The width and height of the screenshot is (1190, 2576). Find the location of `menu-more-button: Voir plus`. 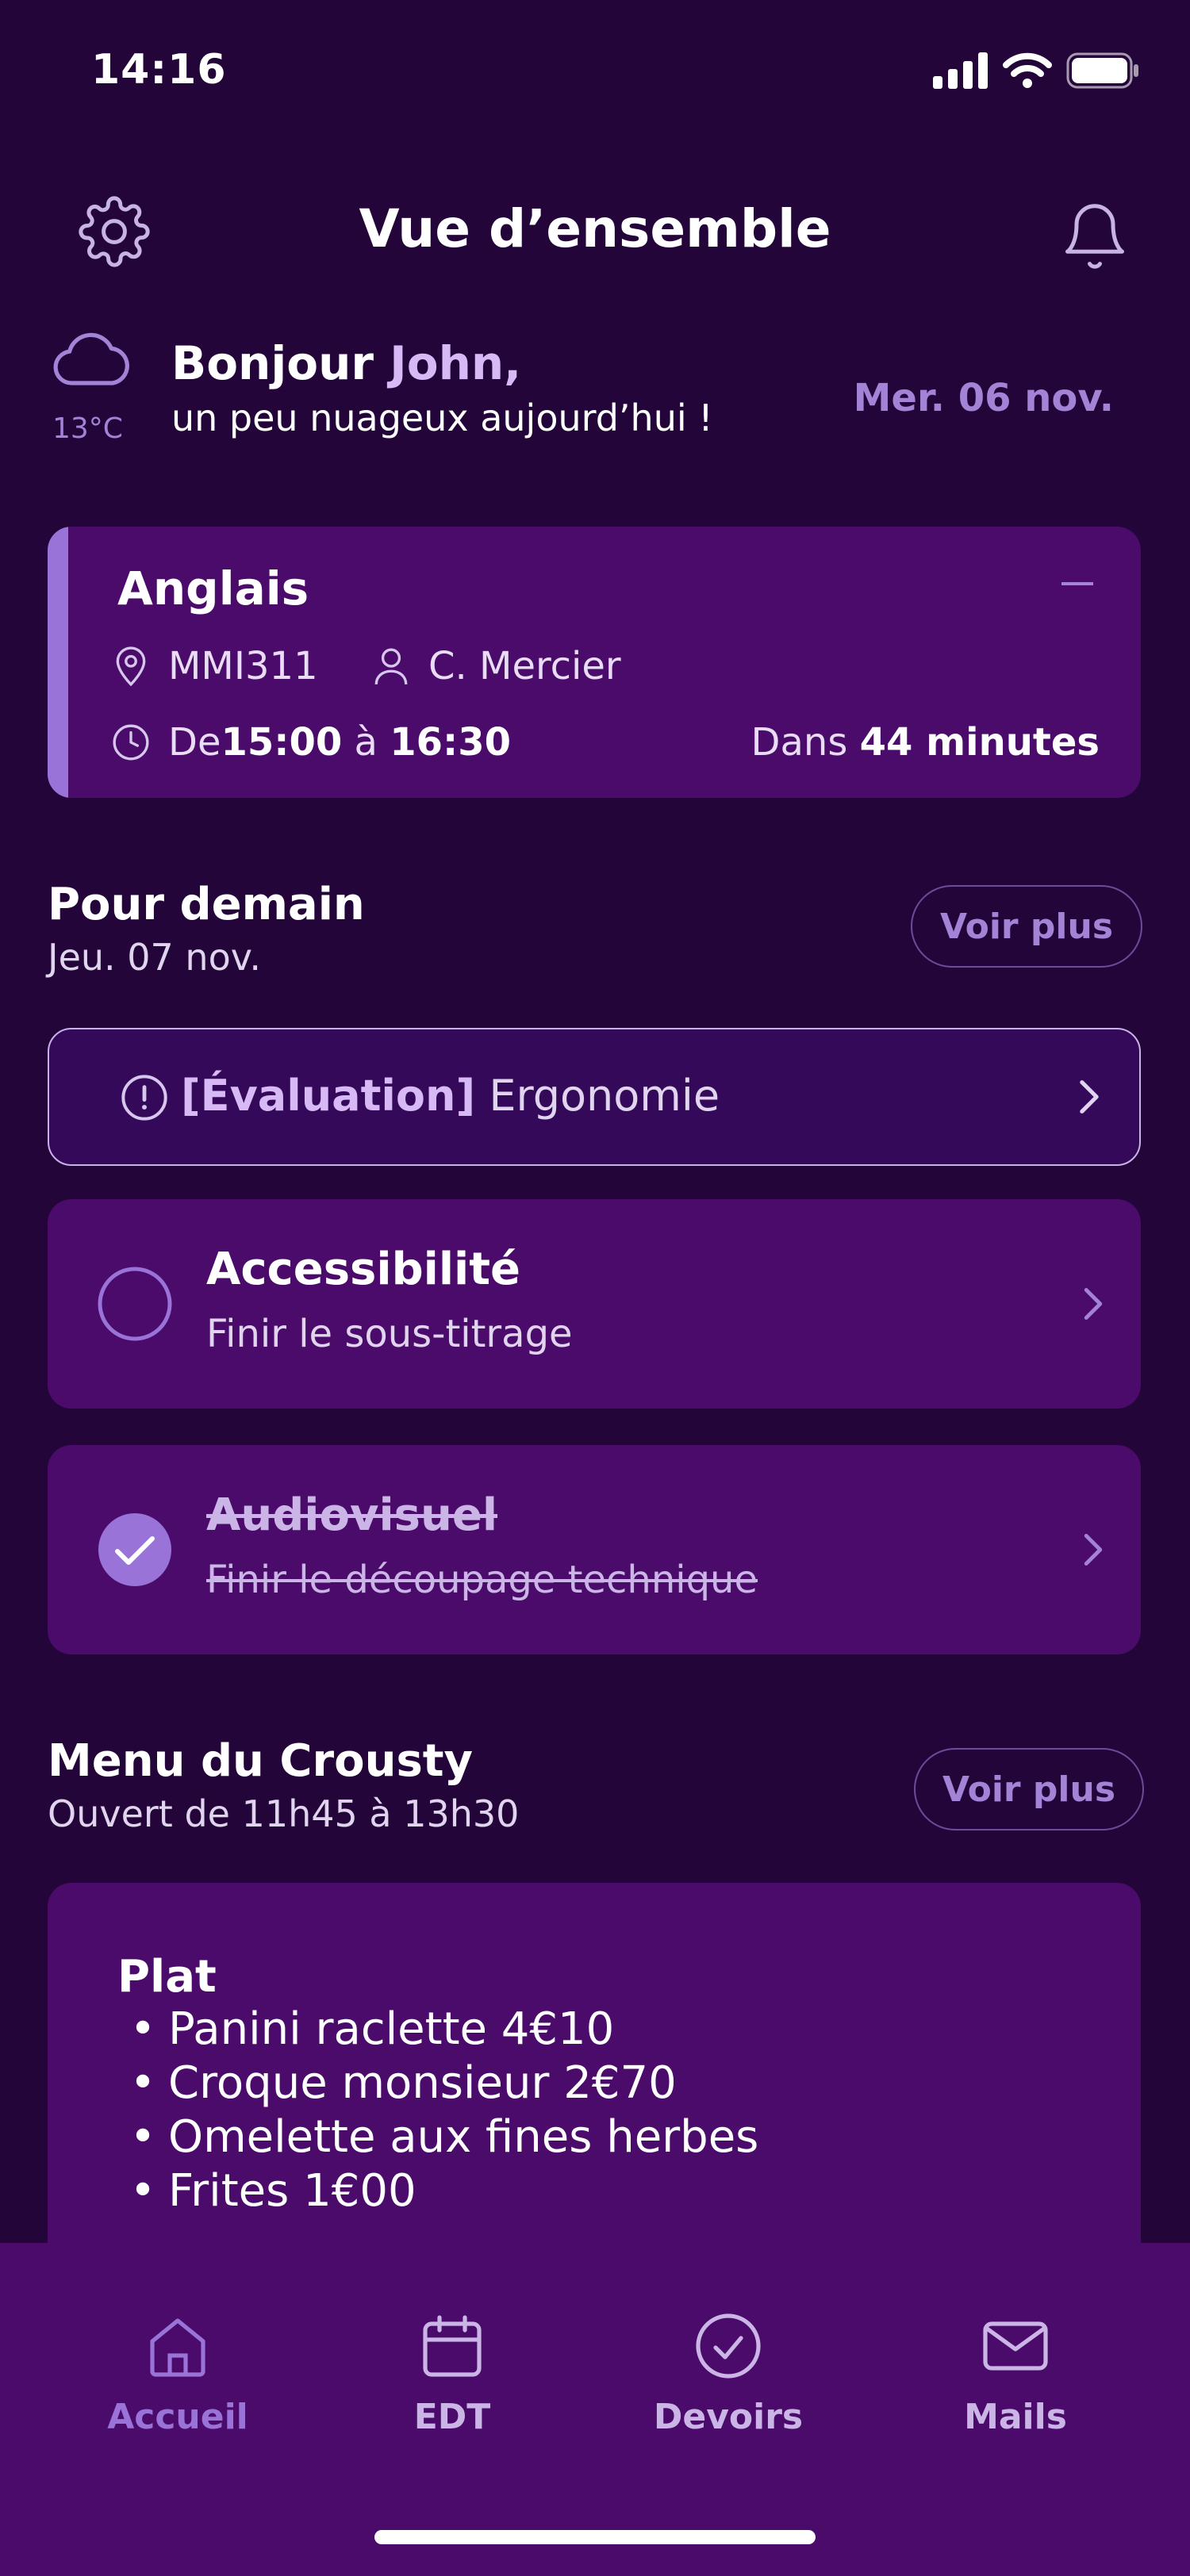

menu-more-button: Voir plus is located at coordinates (1029, 1789).